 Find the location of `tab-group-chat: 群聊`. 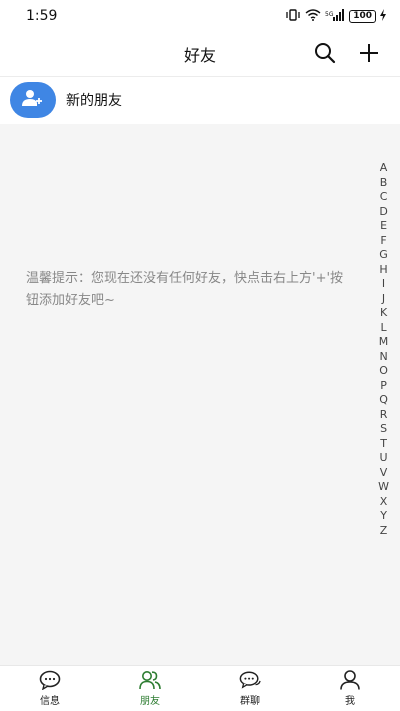

tab-group-chat: 群聊 is located at coordinates (250, 688).